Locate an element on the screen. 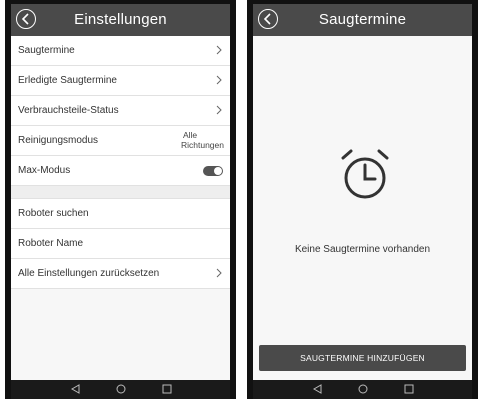 Image resolution: width=482 pixels, height=399 pixels. add-schedule-button: SAUGTERMINE HINZUFÜGEN is located at coordinates (362, 358).